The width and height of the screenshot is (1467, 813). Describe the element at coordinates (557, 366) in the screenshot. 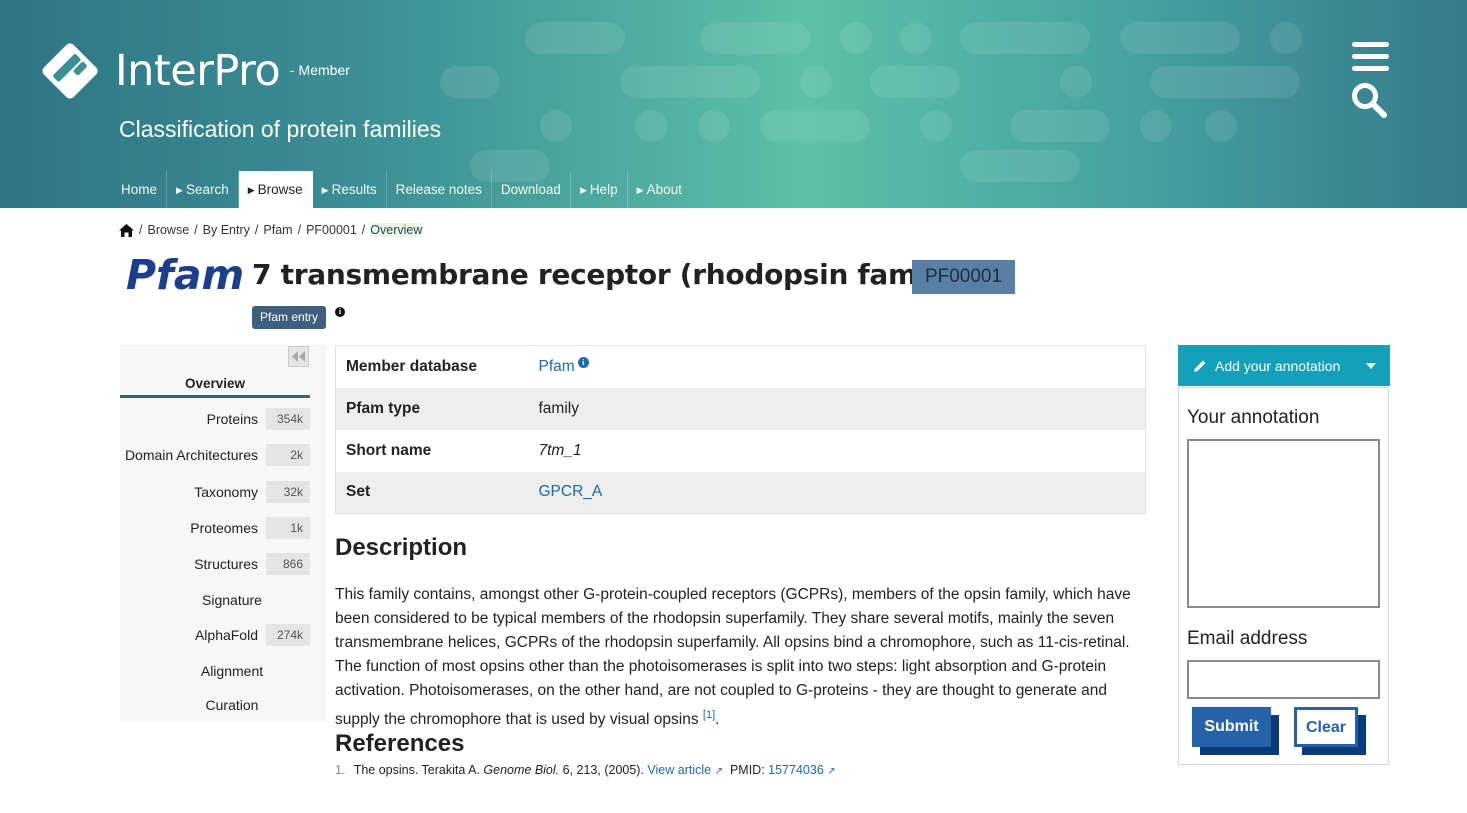

I see `member-database-link: Pfam` at that location.